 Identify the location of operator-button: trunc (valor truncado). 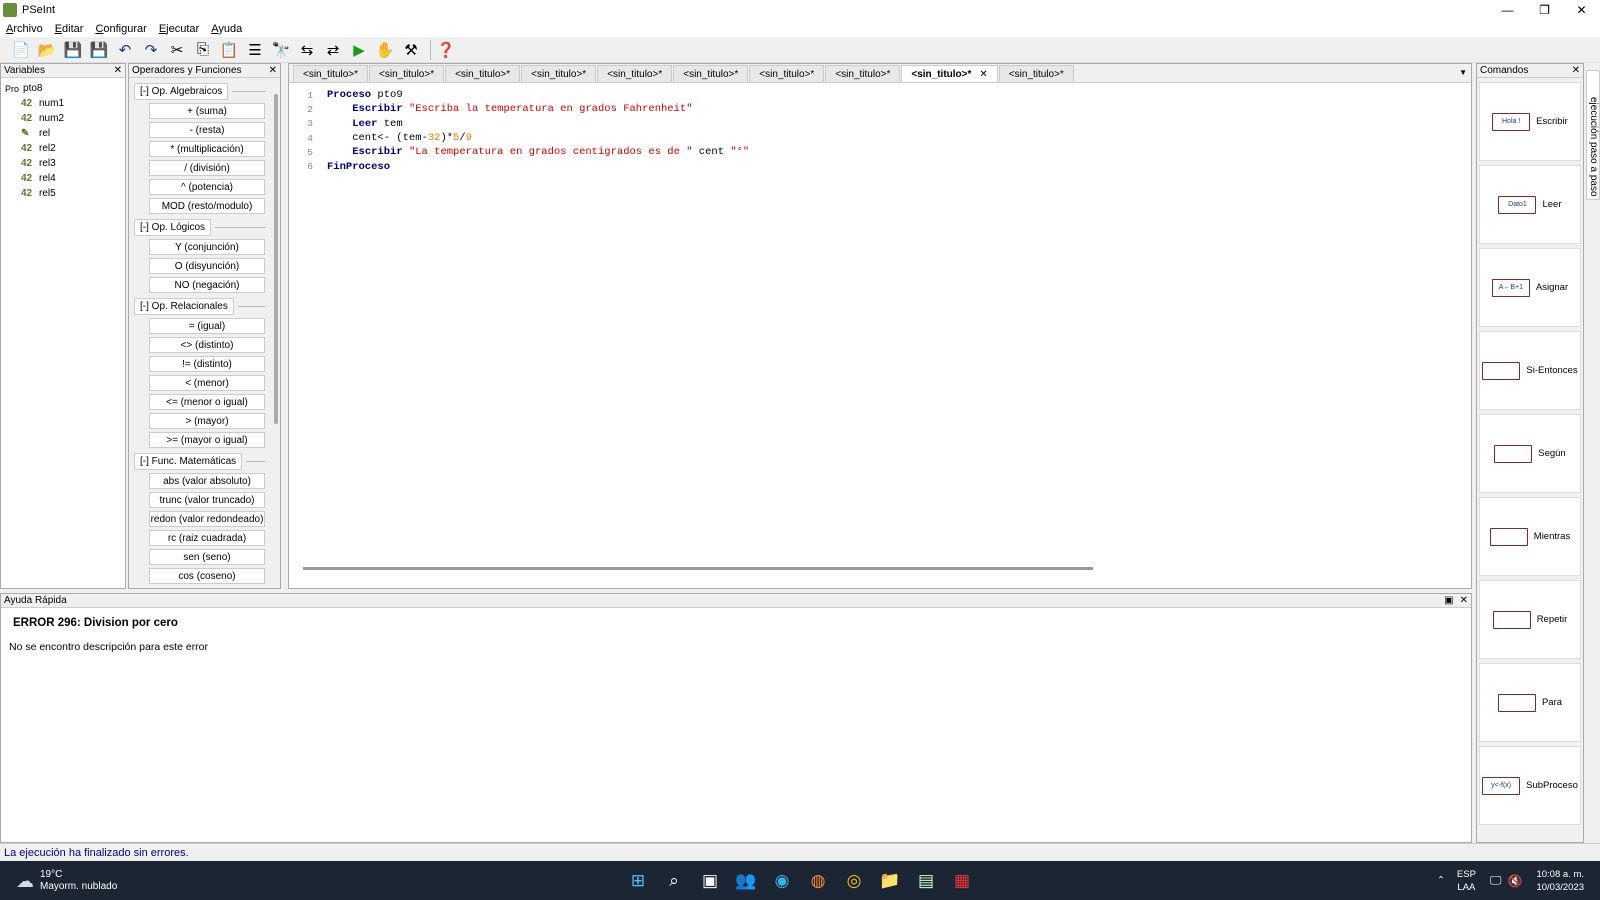
(207, 500).